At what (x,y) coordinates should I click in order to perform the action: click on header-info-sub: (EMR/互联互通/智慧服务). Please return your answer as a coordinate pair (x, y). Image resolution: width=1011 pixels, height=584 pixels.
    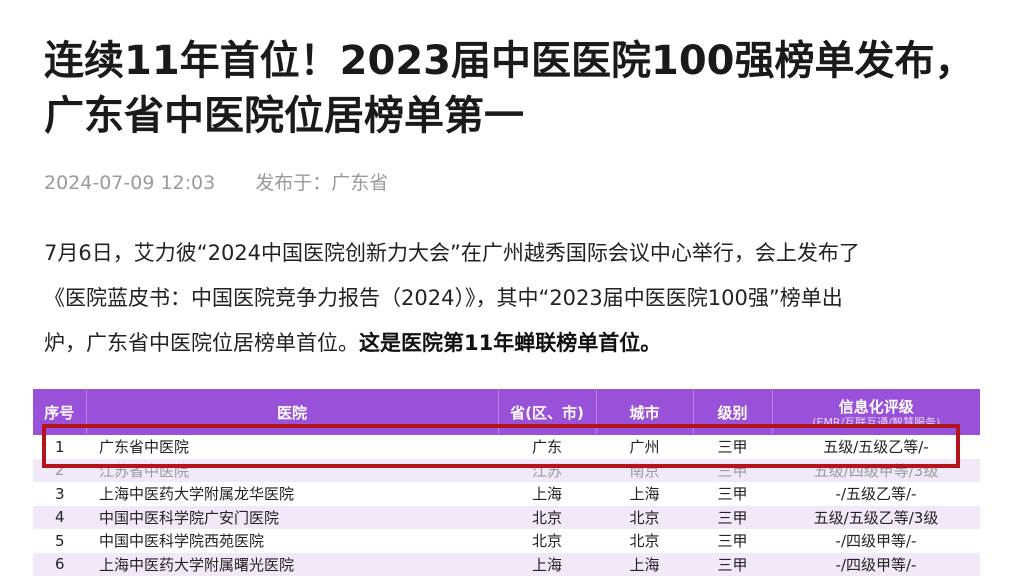
    Looking at the image, I should click on (876, 422).